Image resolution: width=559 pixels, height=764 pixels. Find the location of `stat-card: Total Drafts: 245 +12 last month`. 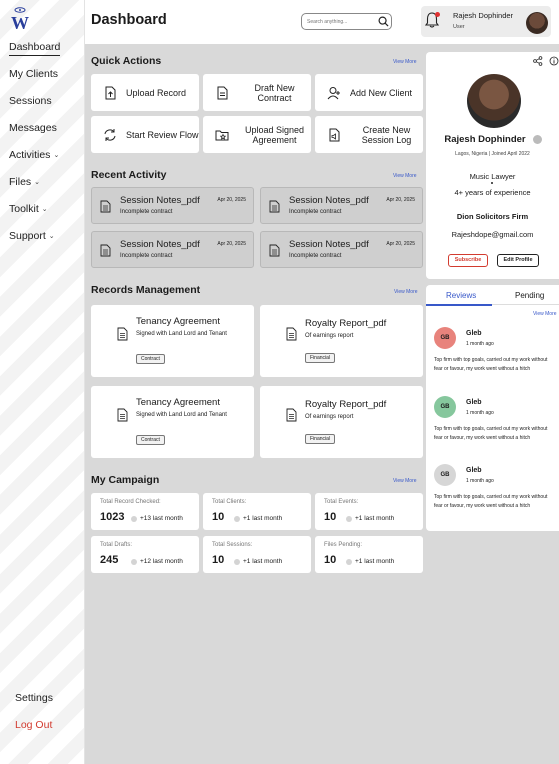

stat-card: Total Drafts: 245 +12 last month is located at coordinates (145, 554).